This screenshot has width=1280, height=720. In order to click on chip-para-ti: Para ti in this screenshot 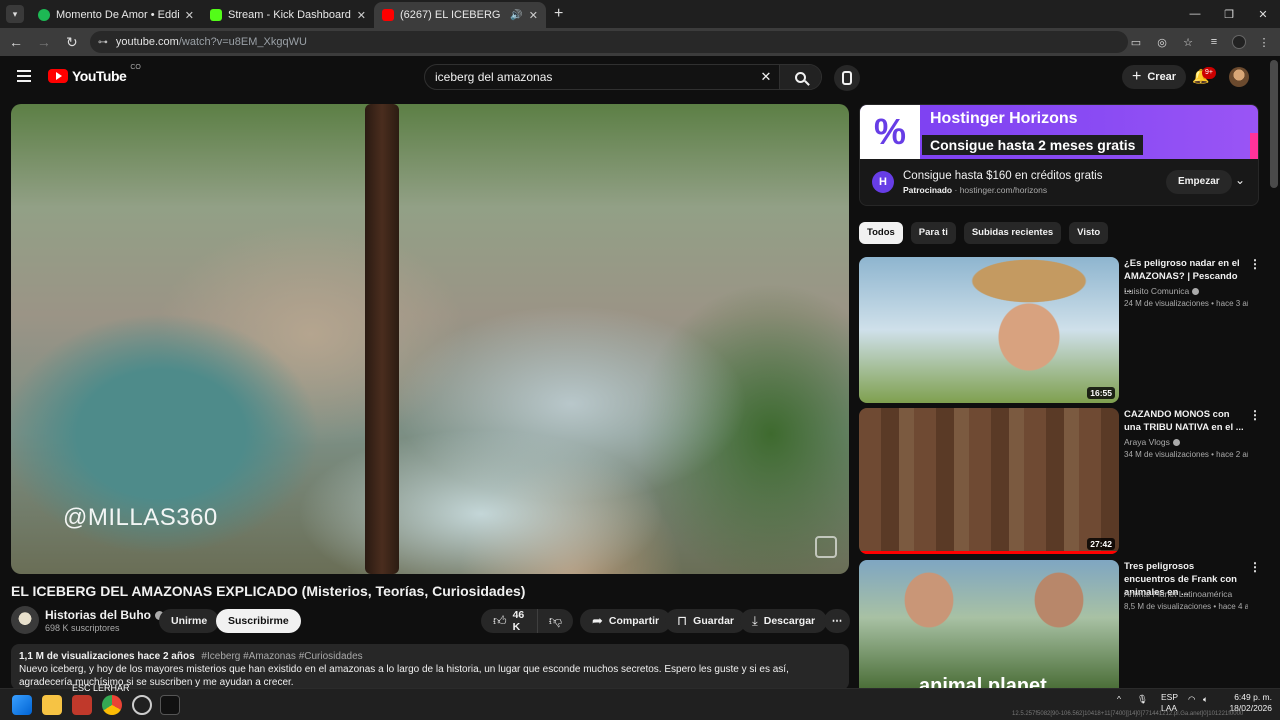, I will do `click(933, 233)`.